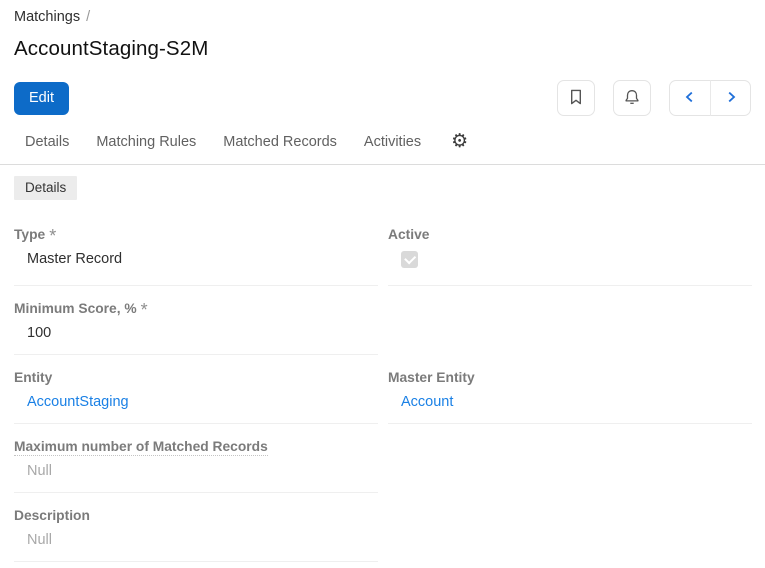 The width and height of the screenshot is (765, 568). What do you see at coordinates (39, 540) in the screenshot?
I see `field-description-value: Null` at bounding box center [39, 540].